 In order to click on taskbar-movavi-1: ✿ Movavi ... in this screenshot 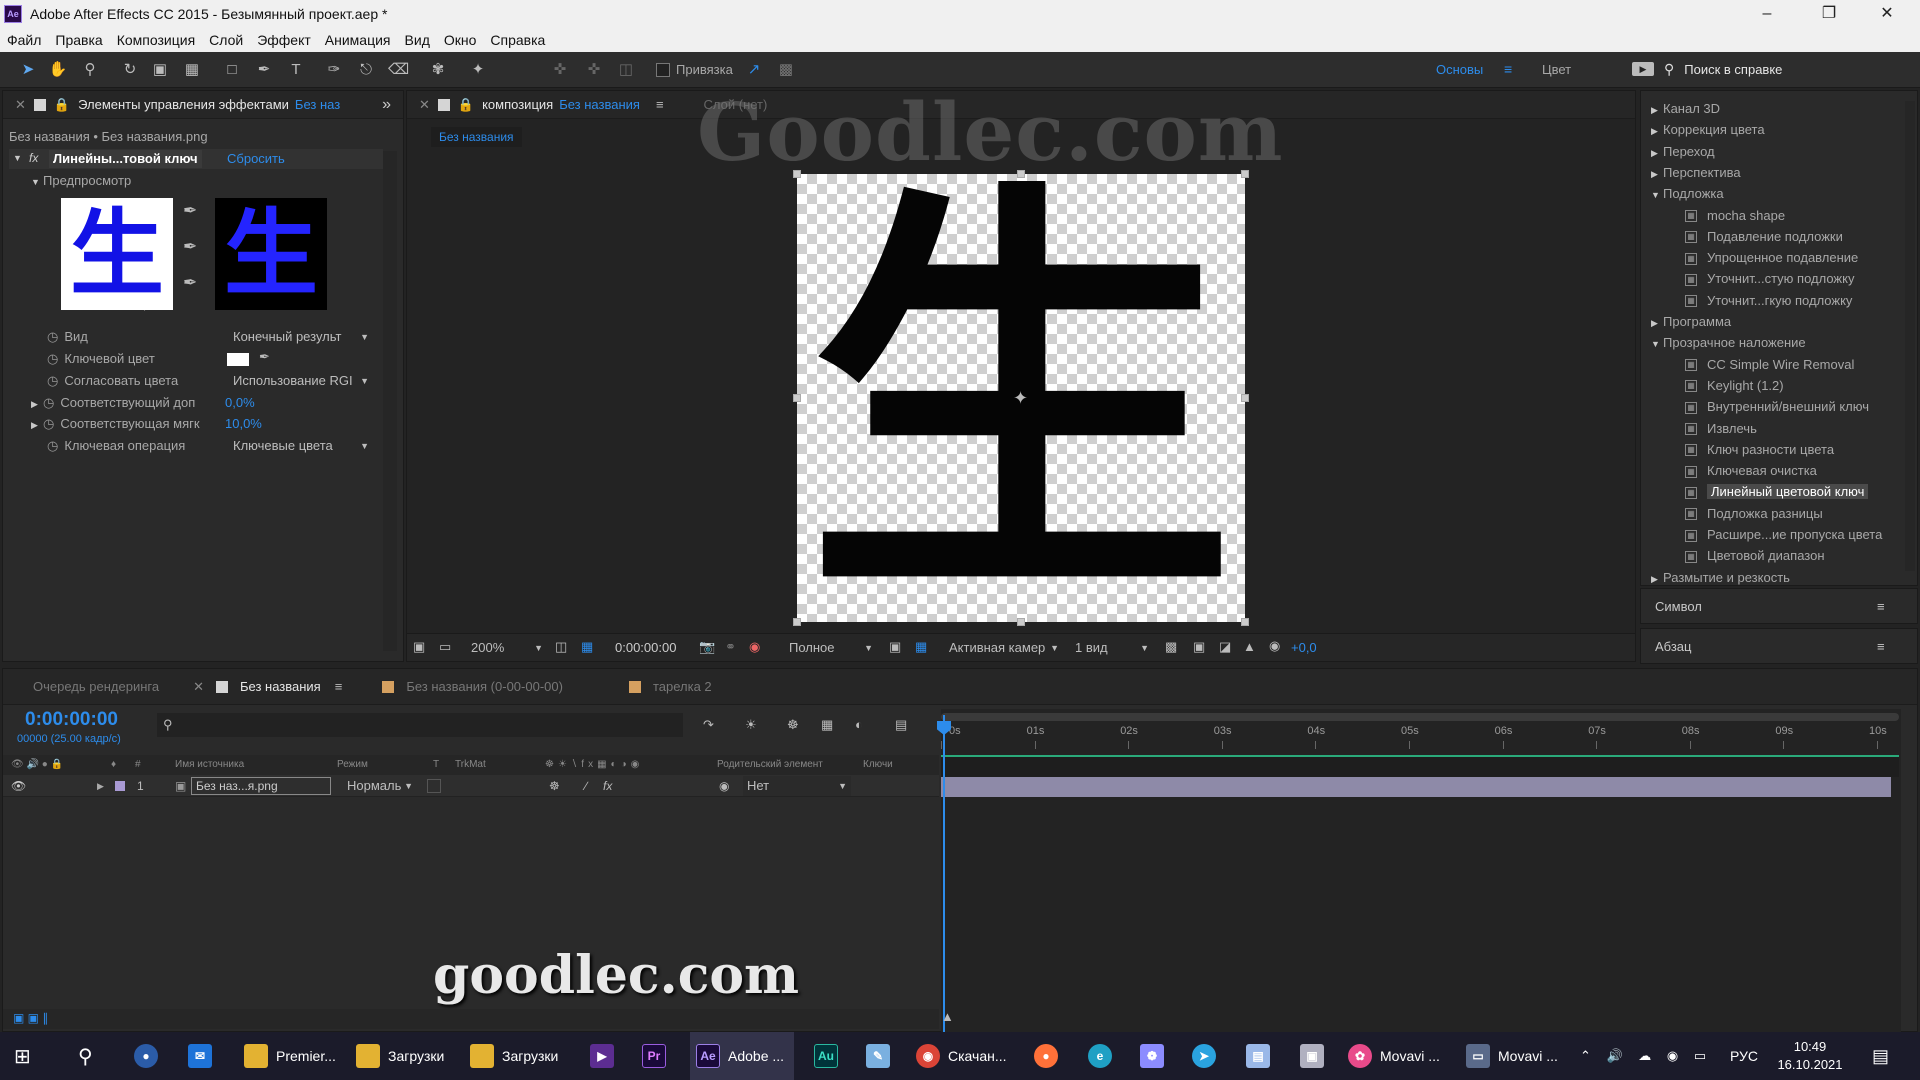, I will do `click(1394, 1056)`.